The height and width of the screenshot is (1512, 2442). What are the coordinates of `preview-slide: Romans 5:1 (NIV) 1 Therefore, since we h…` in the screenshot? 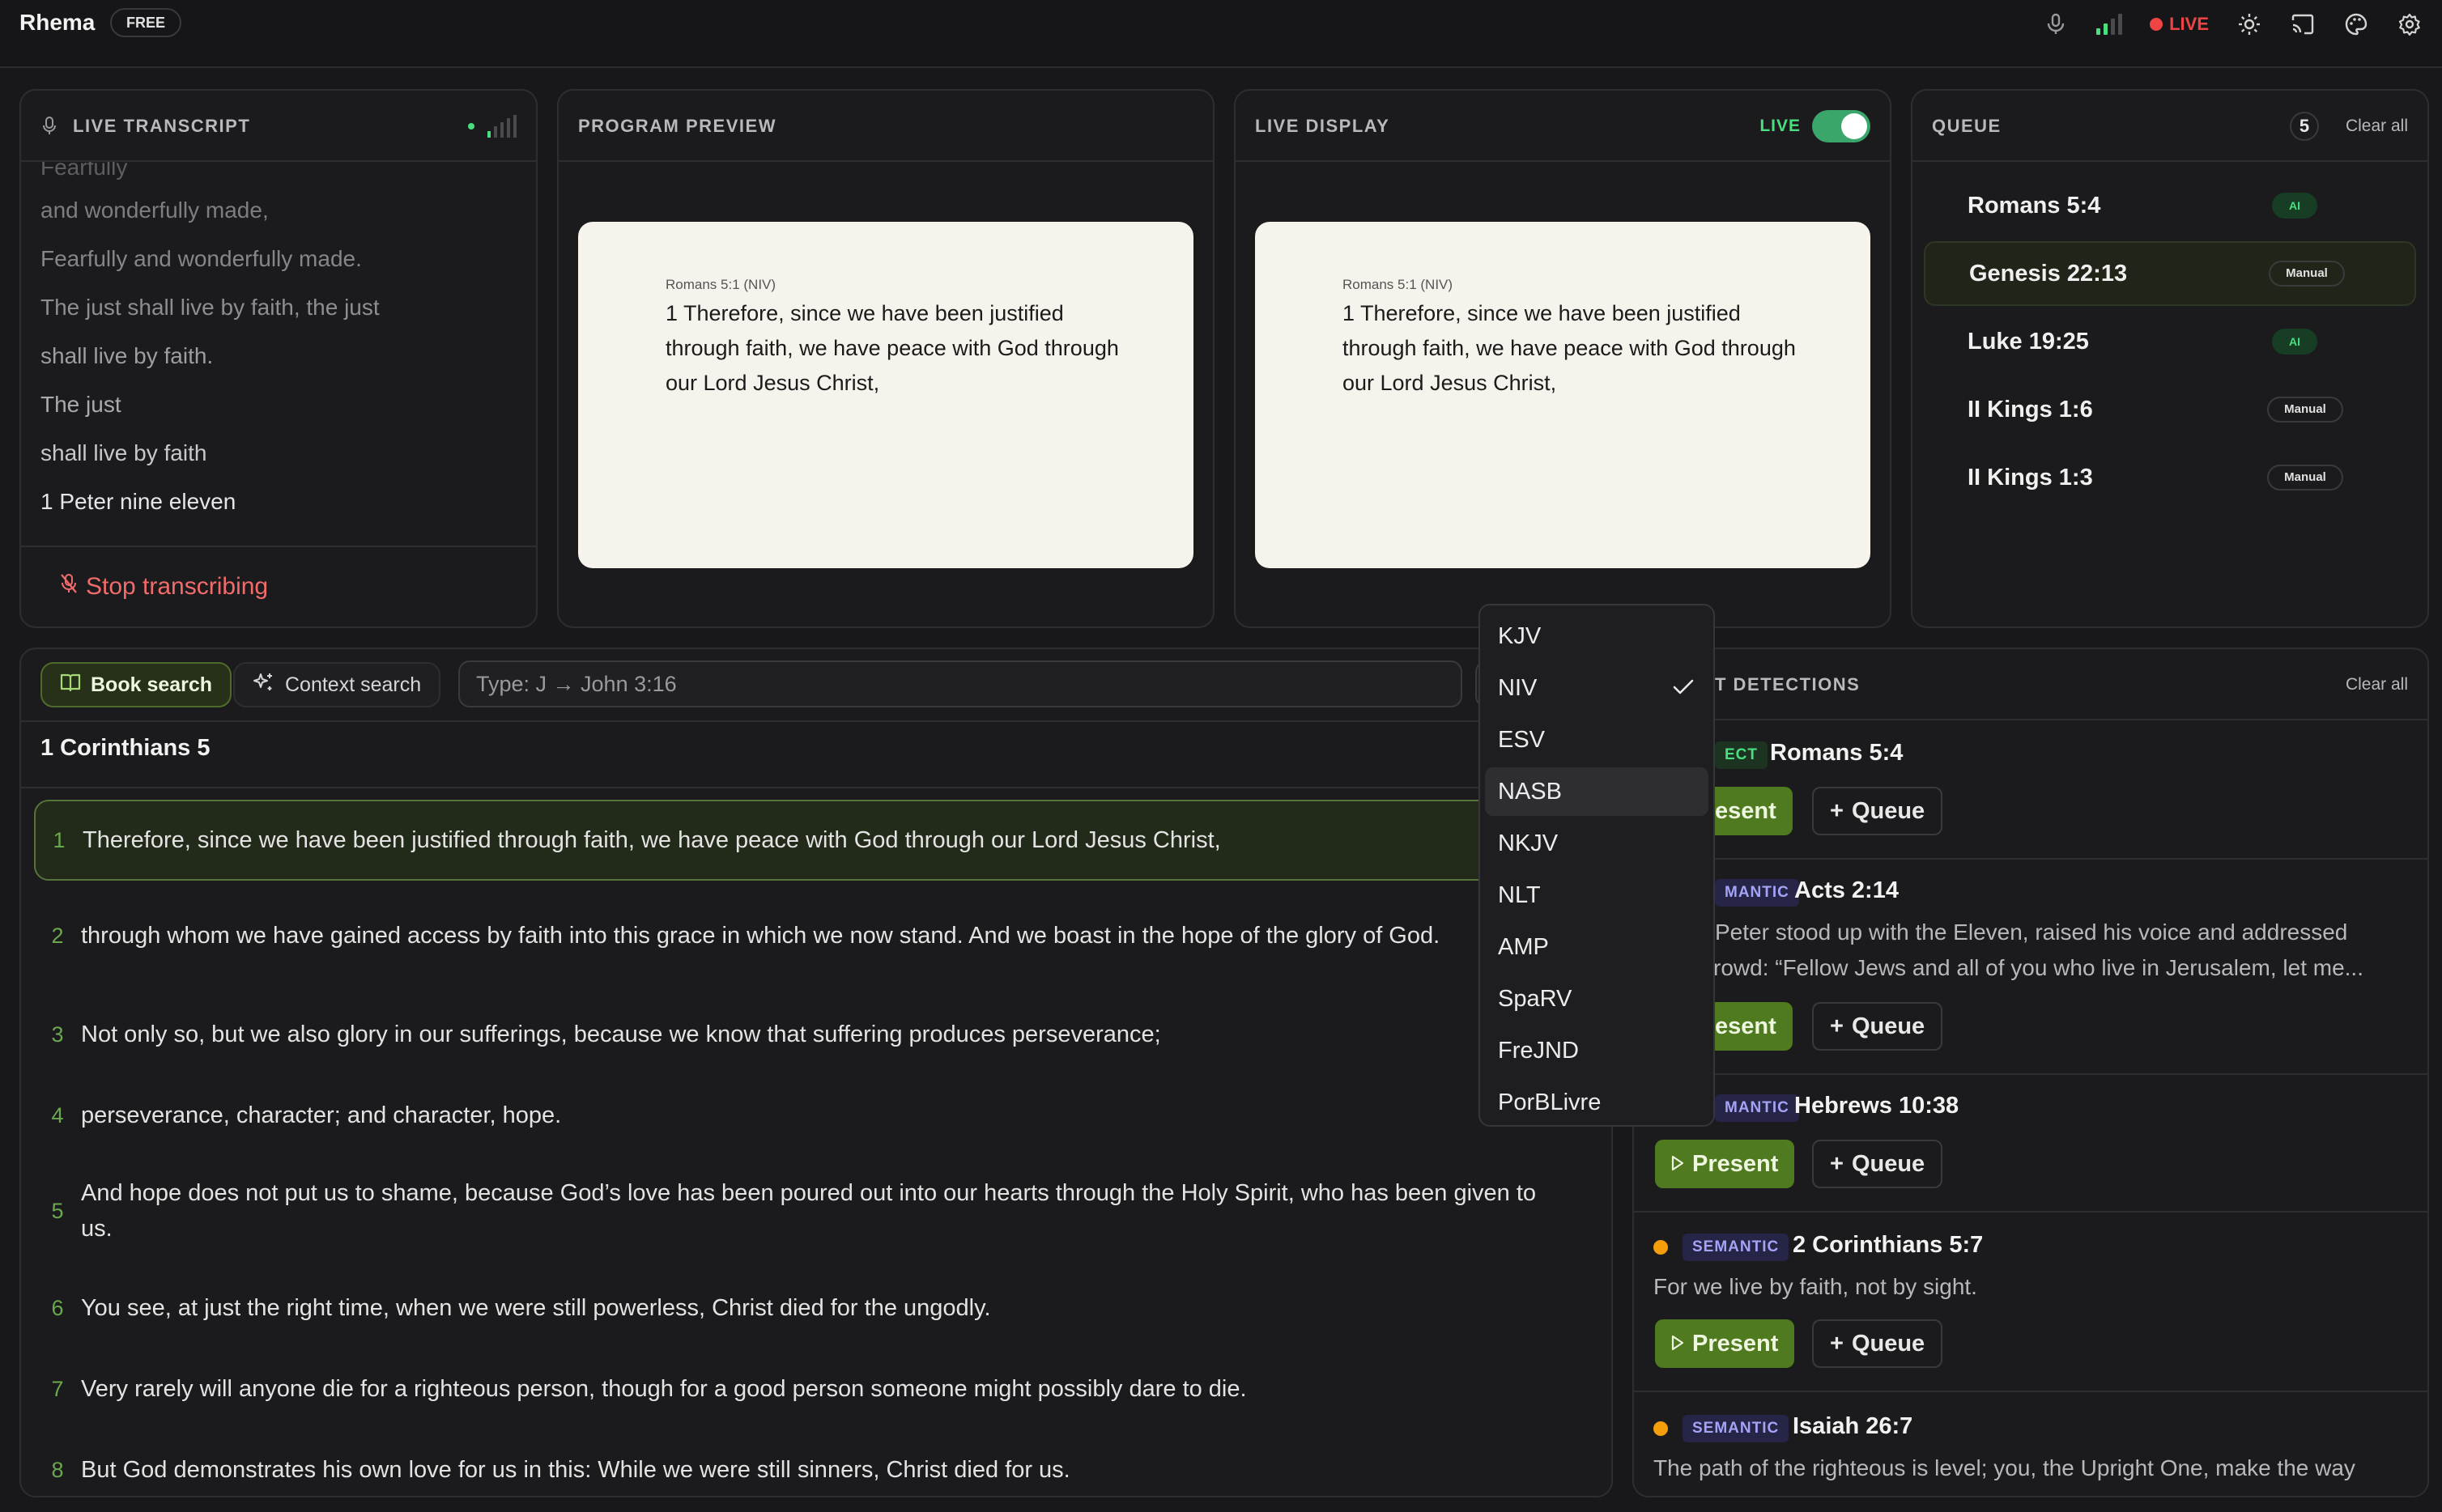 It's located at (885, 395).